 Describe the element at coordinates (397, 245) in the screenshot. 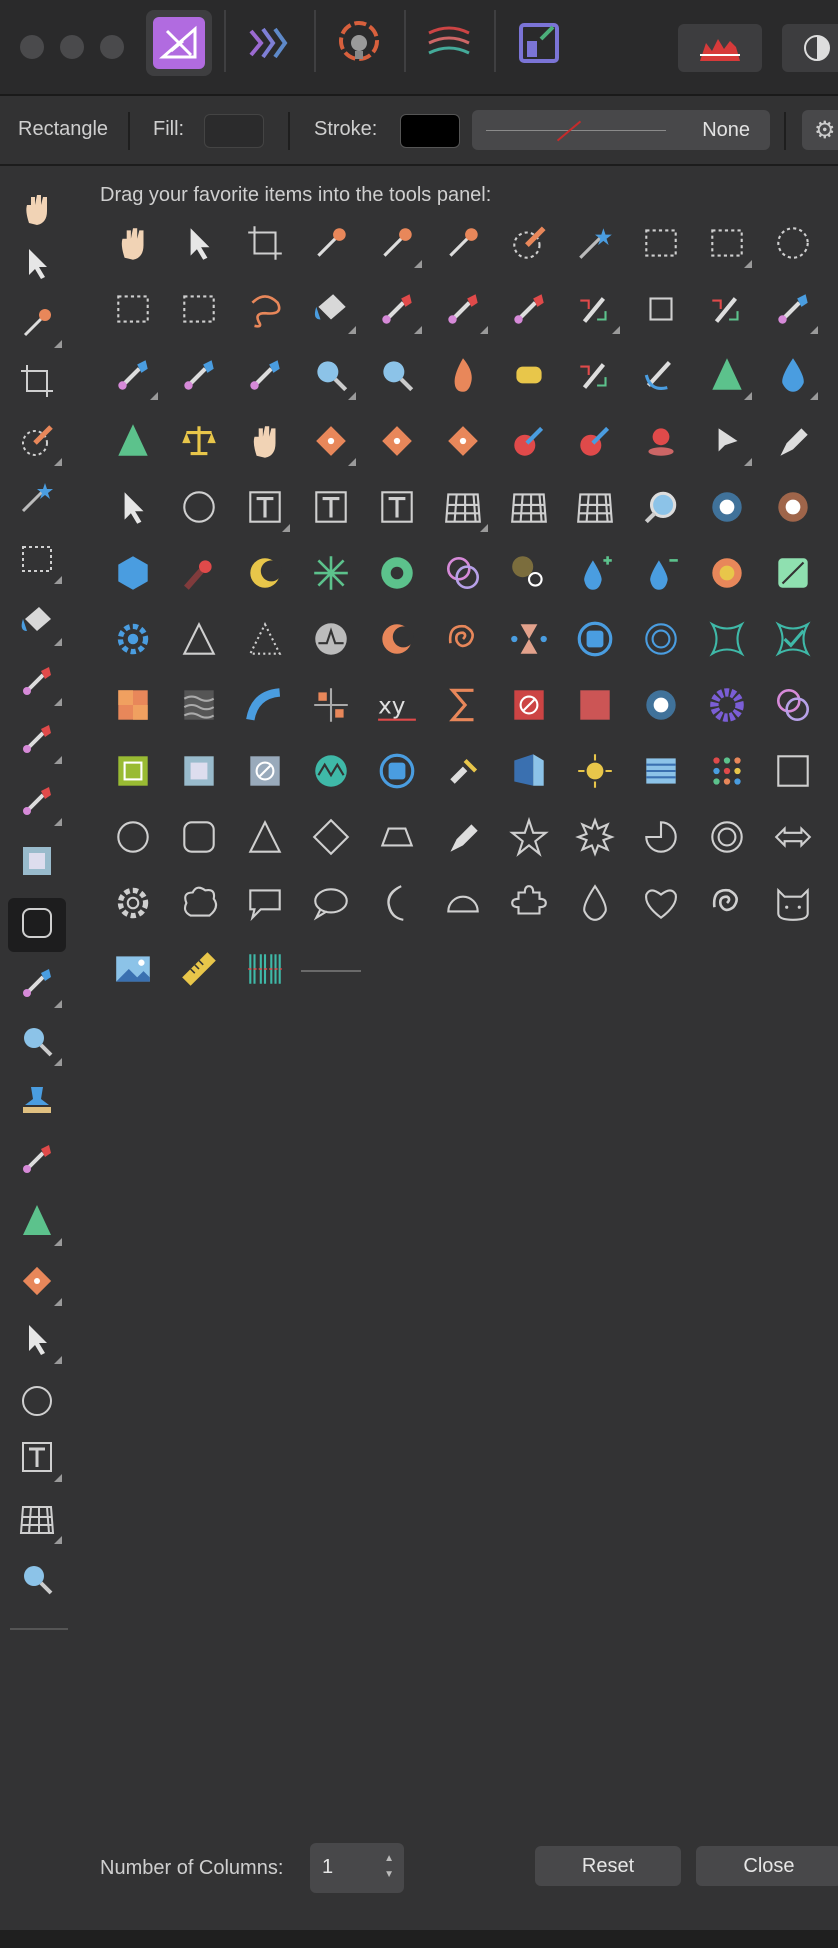

I see `palette-item-eyedropper-alt` at that location.